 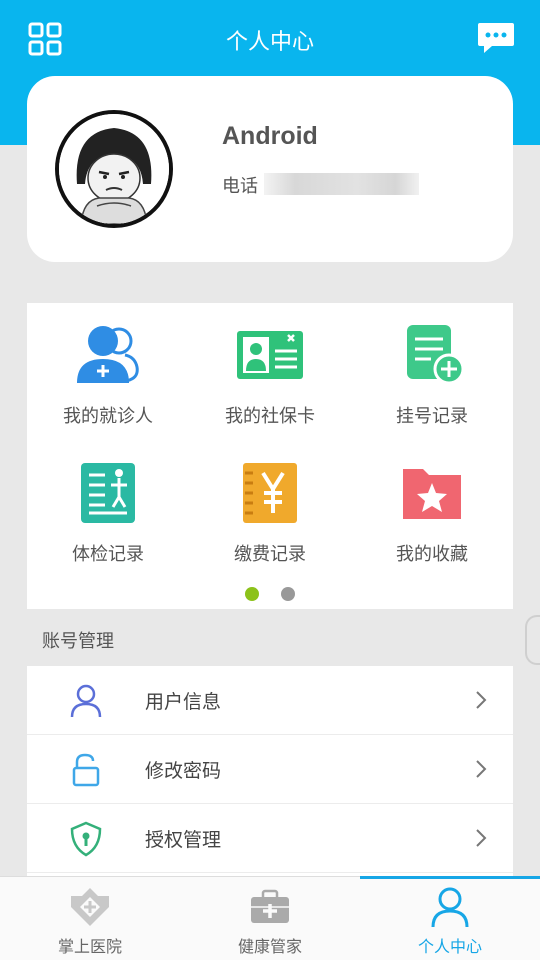 What do you see at coordinates (287, 594) in the screenshot?
I see `page-dot` at bounding box center [287, 594].